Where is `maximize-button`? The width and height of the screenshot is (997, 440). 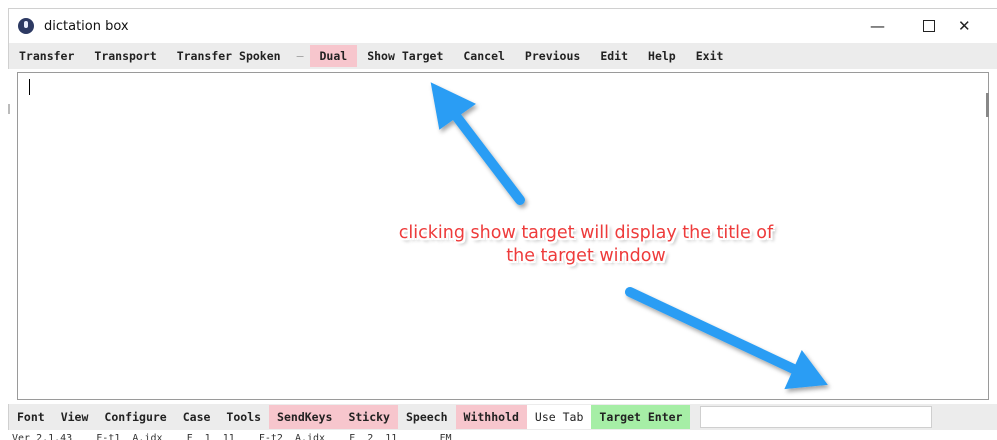 maximize-button is located at coordinates (928, 26).